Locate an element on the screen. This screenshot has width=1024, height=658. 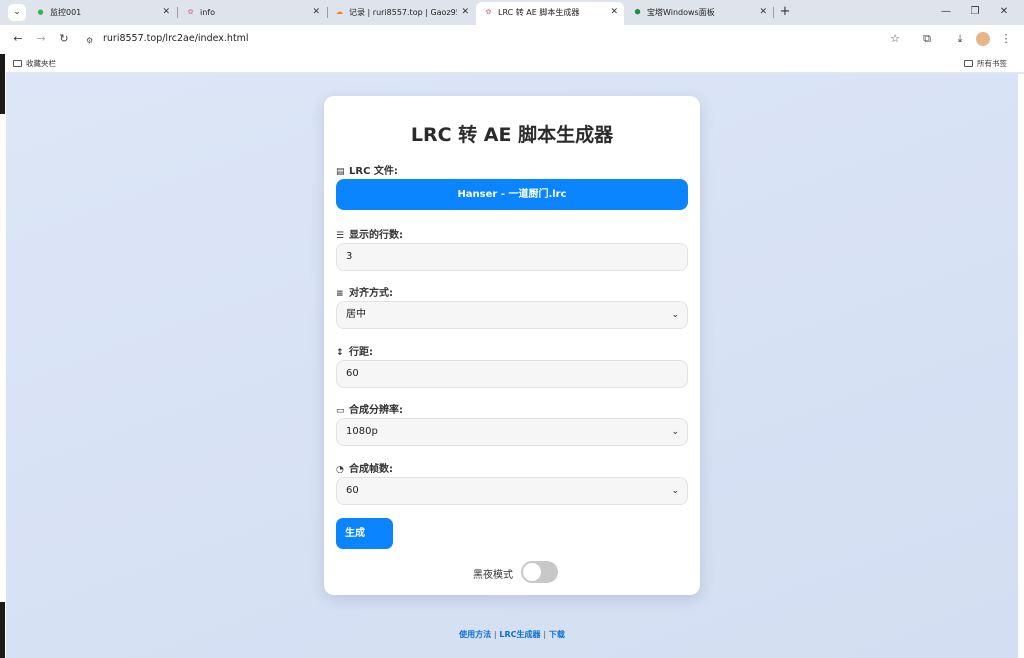
site-info-icon: ⚙ is located at coordinates (91, 41).